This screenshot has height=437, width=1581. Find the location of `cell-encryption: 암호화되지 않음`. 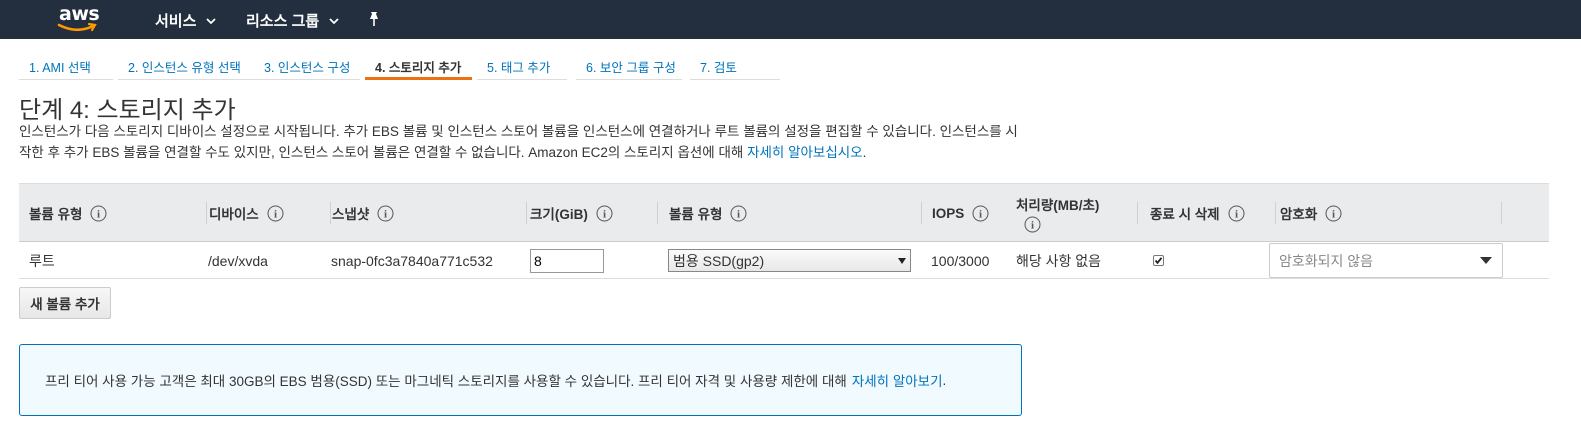

cell-encryption: 암호화되지 않음 is located at coordinates (1386, 260).